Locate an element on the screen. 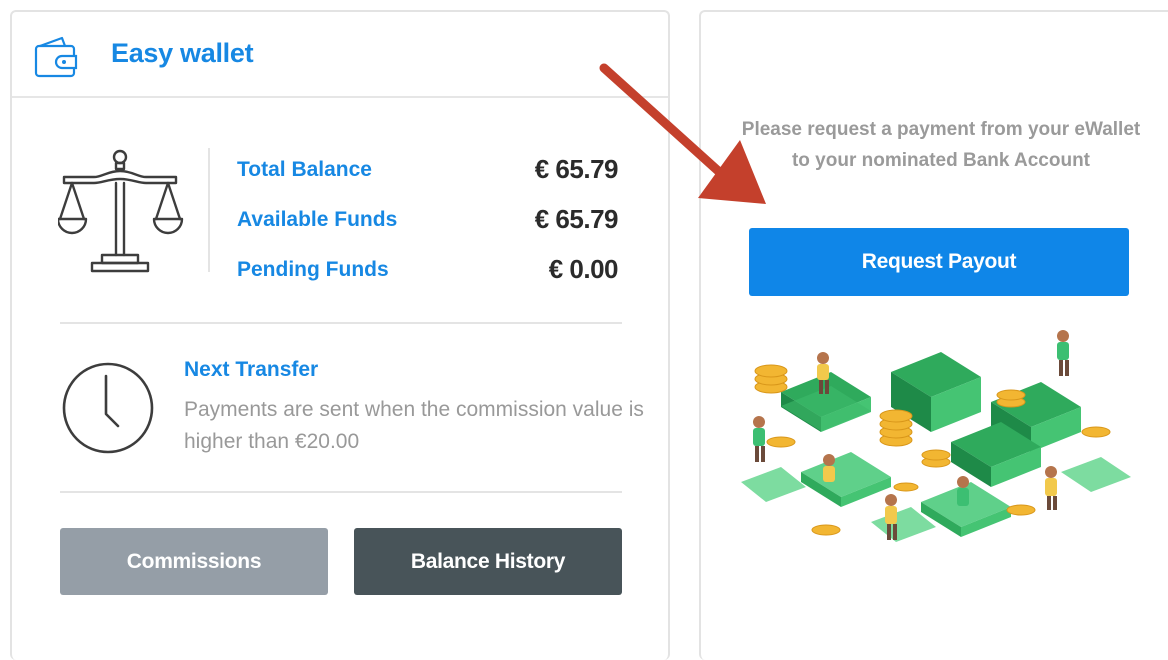 The image size is (1168, 660). card-title: Easy wallet is located at coordinates (182, 53).